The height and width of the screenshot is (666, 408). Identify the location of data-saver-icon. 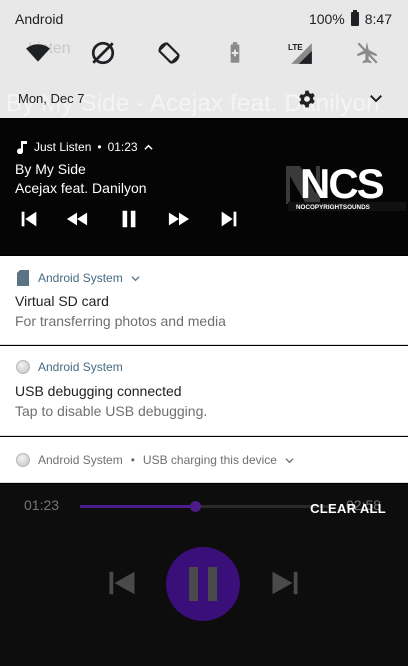
(103, 53).